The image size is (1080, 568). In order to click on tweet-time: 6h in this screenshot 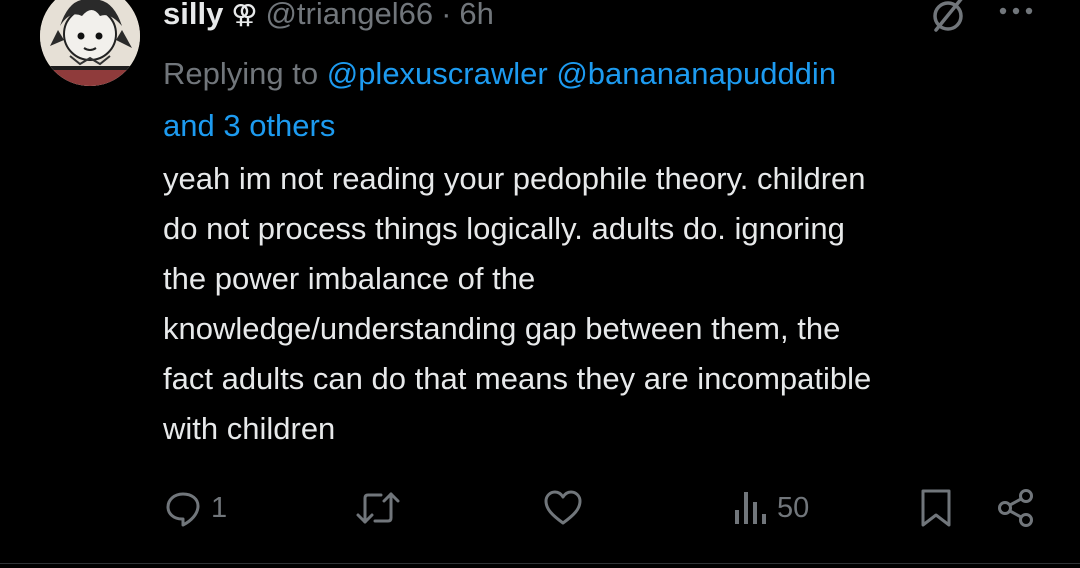, I will do `click(476, 16)`.